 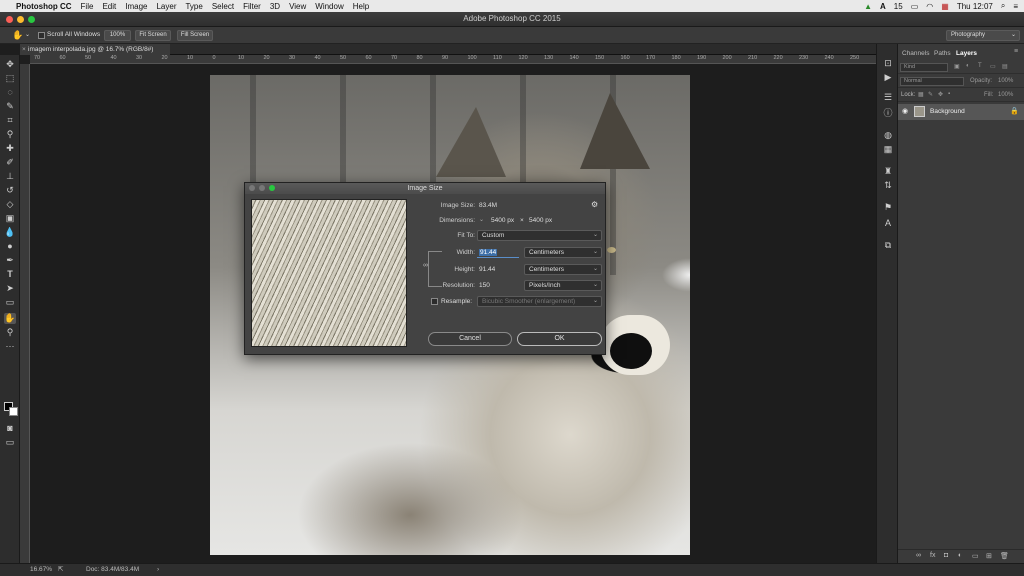 What do you see at coordinates (10, 346) in the screenshot?
I see `more-tools-icon: ···` at bounding box center [10, 346].